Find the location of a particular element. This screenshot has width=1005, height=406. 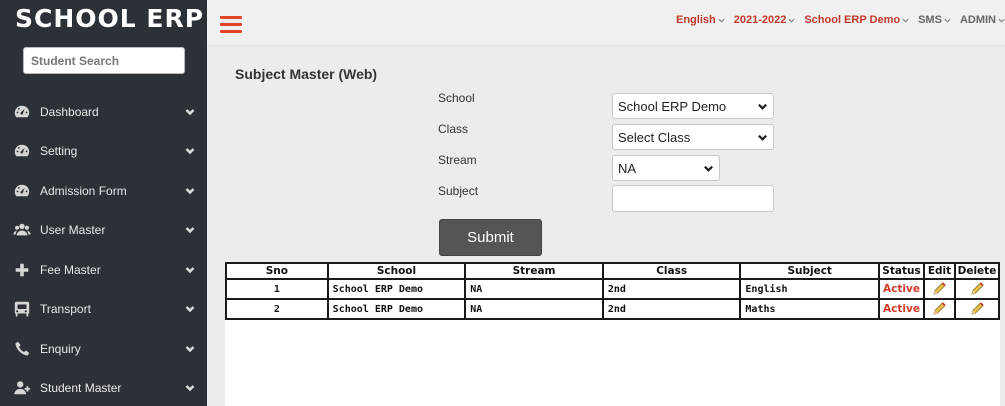

column-header-subject: Subject is located at coordinates (810, 271).